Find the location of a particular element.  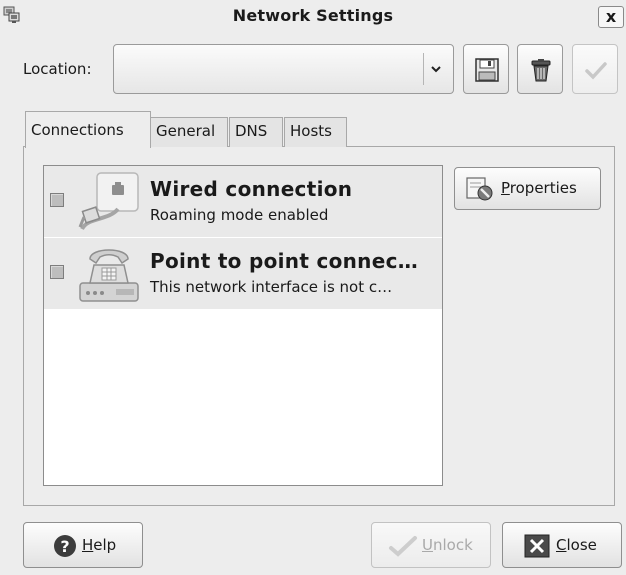

properties-icon is located at coordinates (479, 189).